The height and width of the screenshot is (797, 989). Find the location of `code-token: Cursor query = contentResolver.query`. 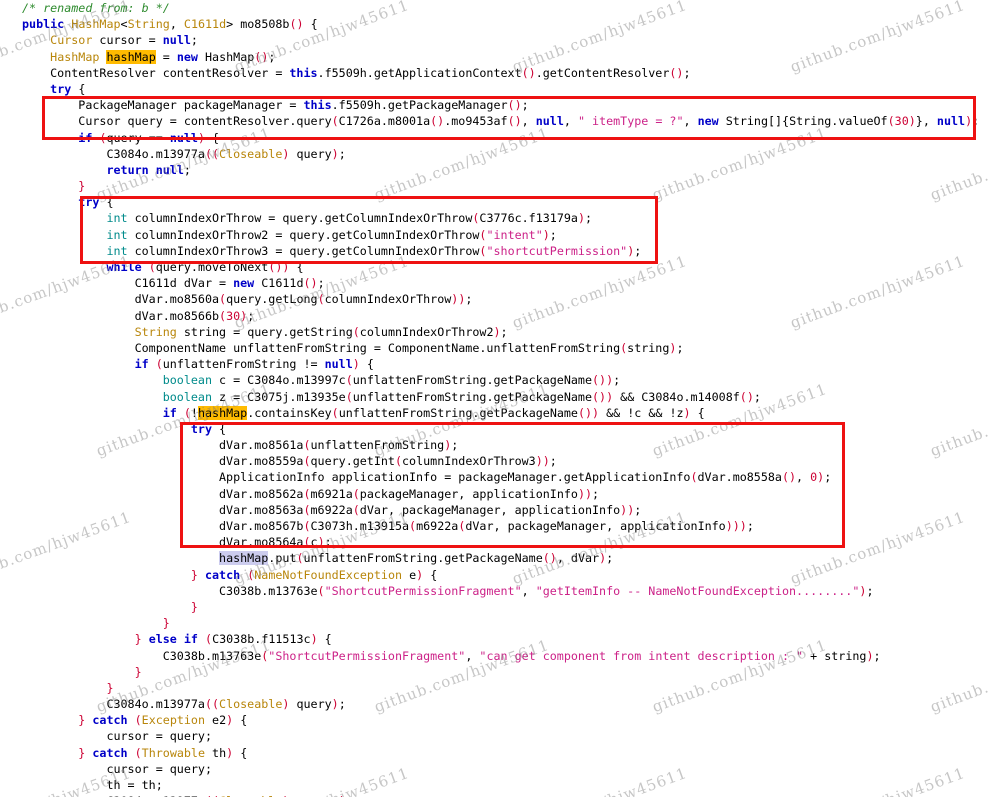

code-token: Cursor query = contentResolver.query is located at coordinates (177, 121).